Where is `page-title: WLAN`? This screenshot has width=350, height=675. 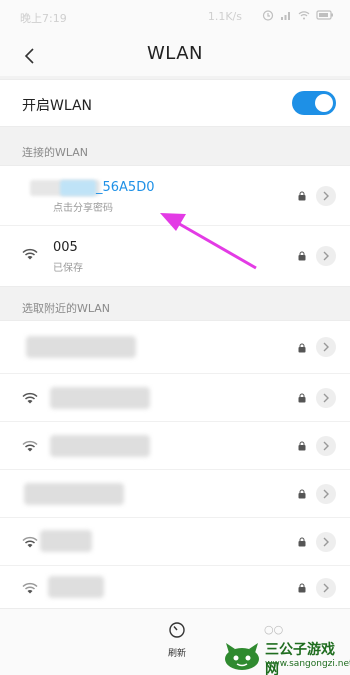
page-title: WLAN is located at coordinates (175, 53).